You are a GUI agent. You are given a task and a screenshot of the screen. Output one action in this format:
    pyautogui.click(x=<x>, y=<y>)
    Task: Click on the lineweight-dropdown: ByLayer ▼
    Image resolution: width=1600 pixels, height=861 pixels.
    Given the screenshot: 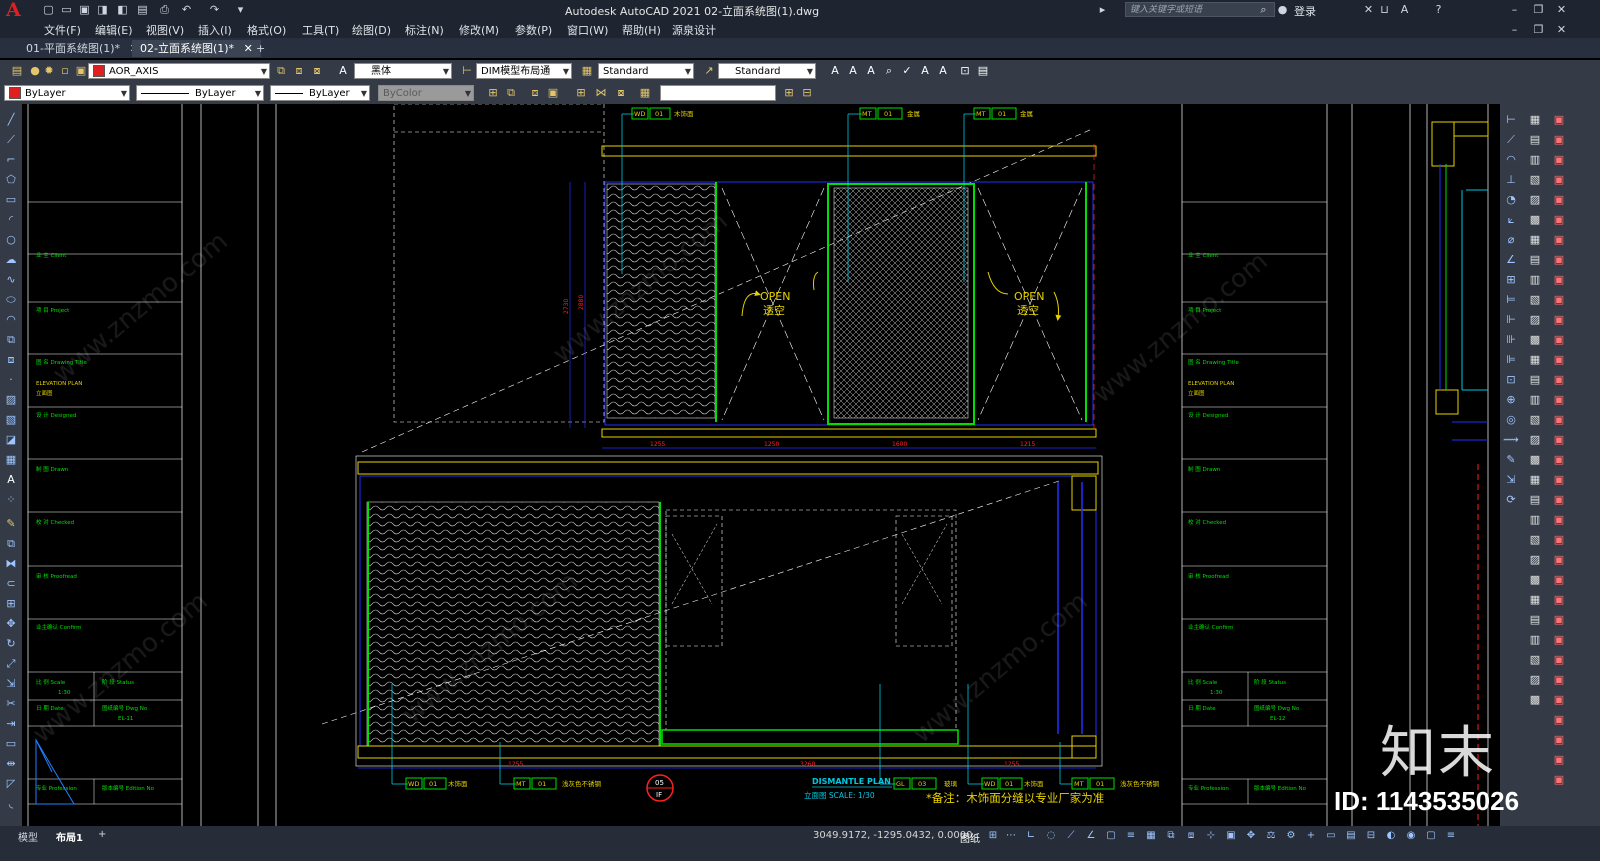 What is the action you would take?
    pyautogui.click(x=320, y=93)
    